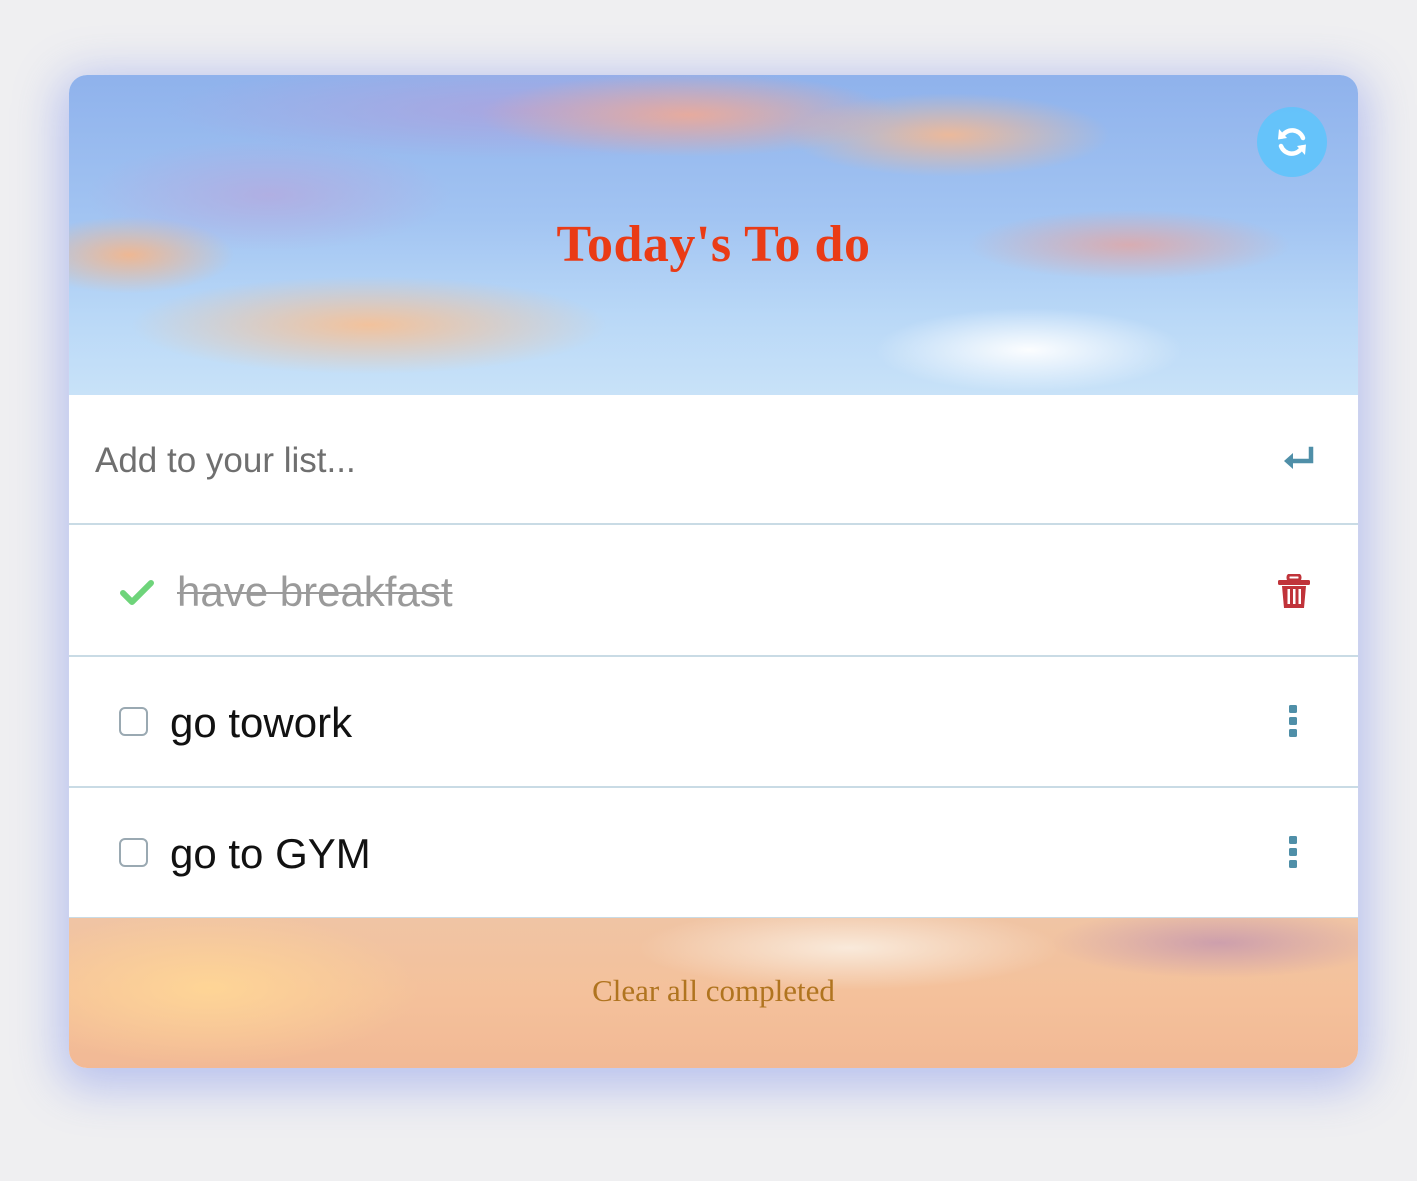 This screenshot has width=1417, height=1181. I want to click on todo-item-completed: have breakfast, so click(713, 591).